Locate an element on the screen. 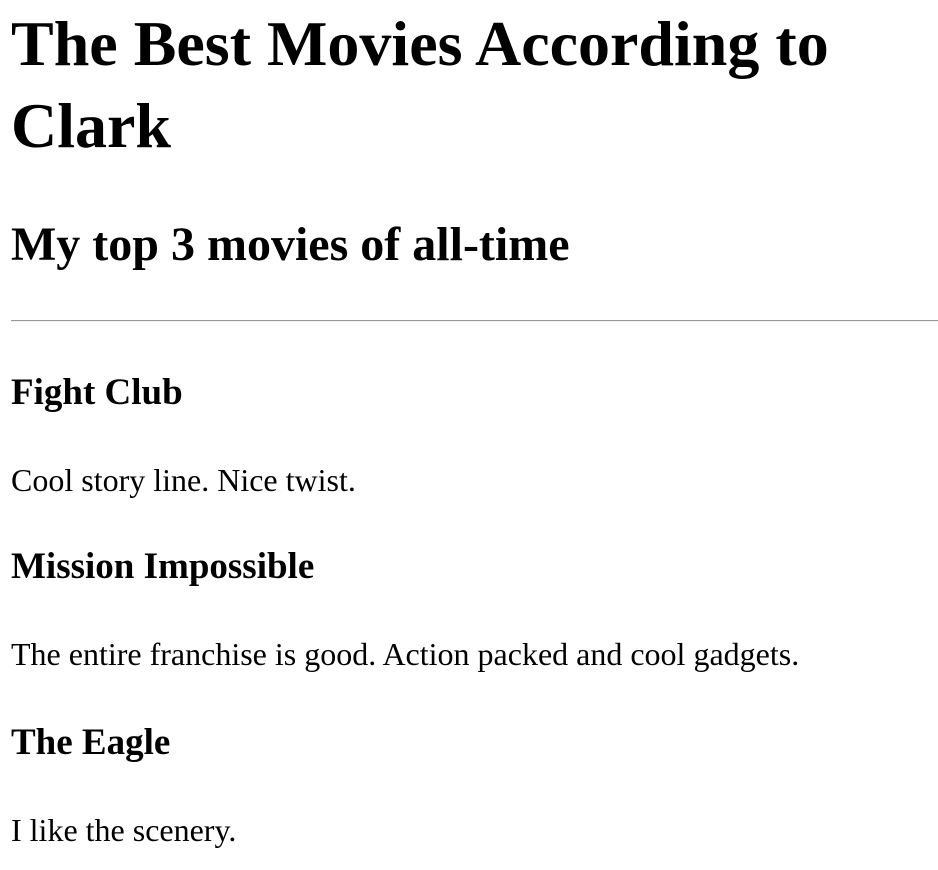  movie-title-the-eagle: The Eagle is located at coordinates (91, 742).